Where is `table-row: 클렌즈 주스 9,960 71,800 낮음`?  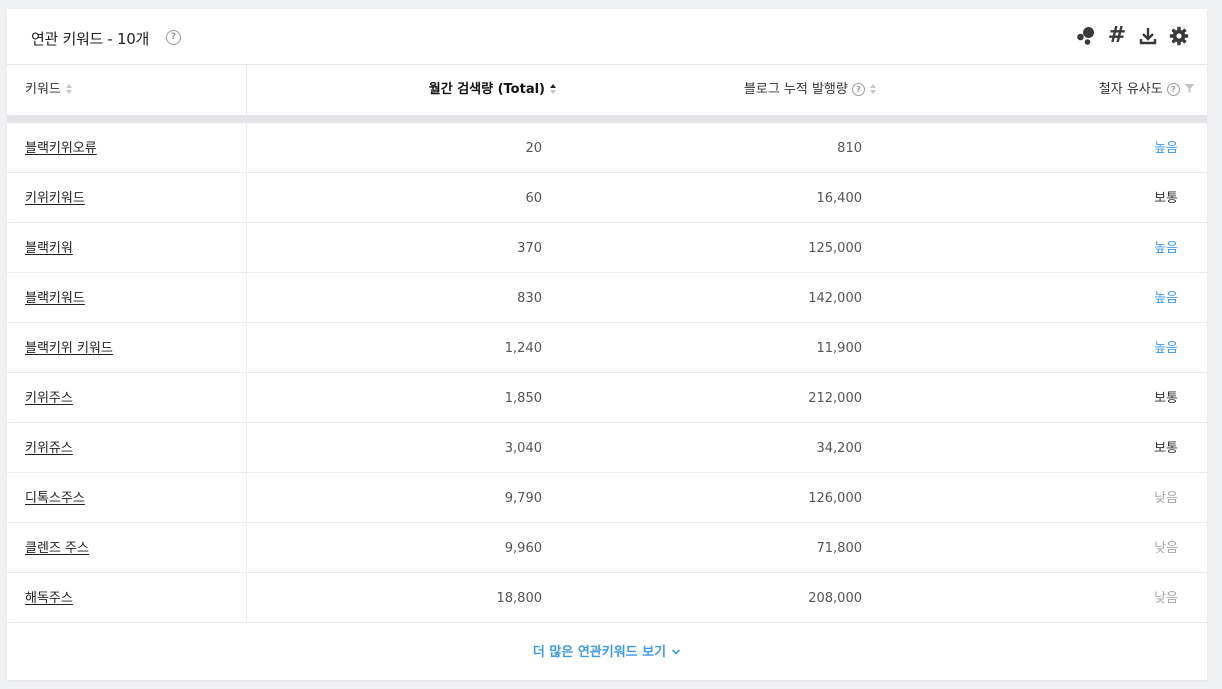
table-row: 클렌즈 주스 9,960 71,800 낮음 is located at coordinates (607, 548).